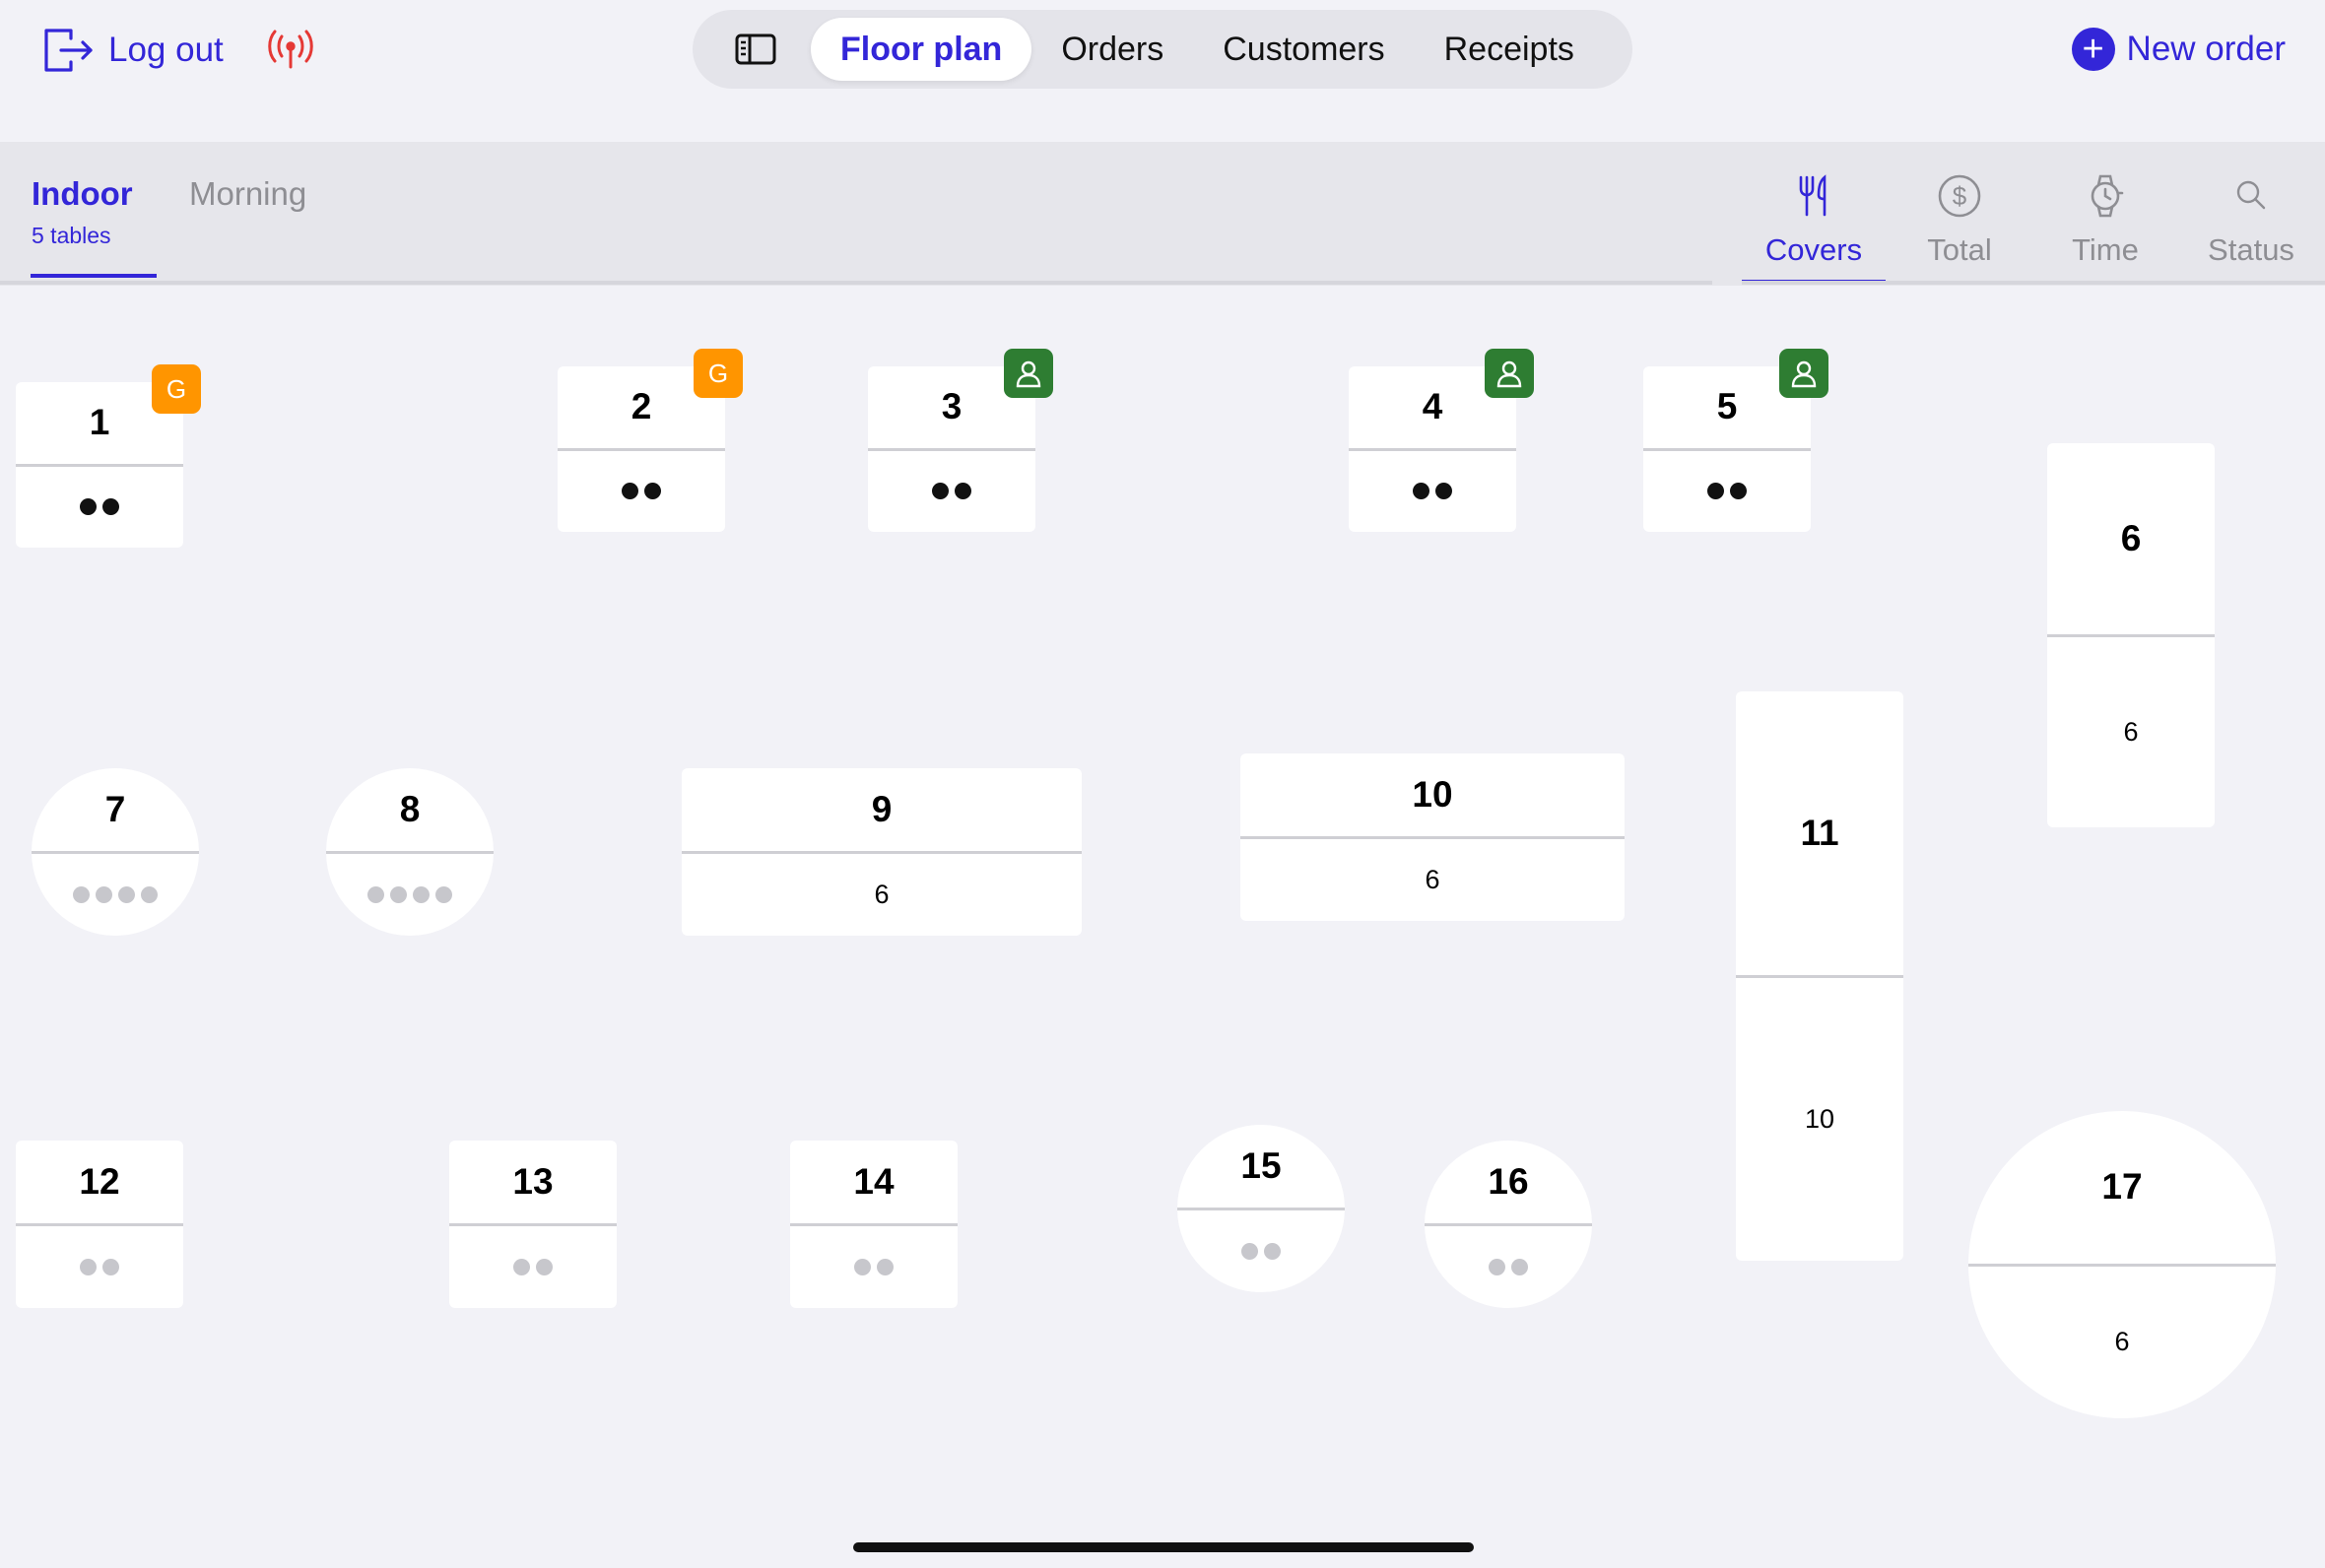  Describe the element at coordinates (719, 374) in the screenshot. I see `guest-badge-icon: G` at that location.